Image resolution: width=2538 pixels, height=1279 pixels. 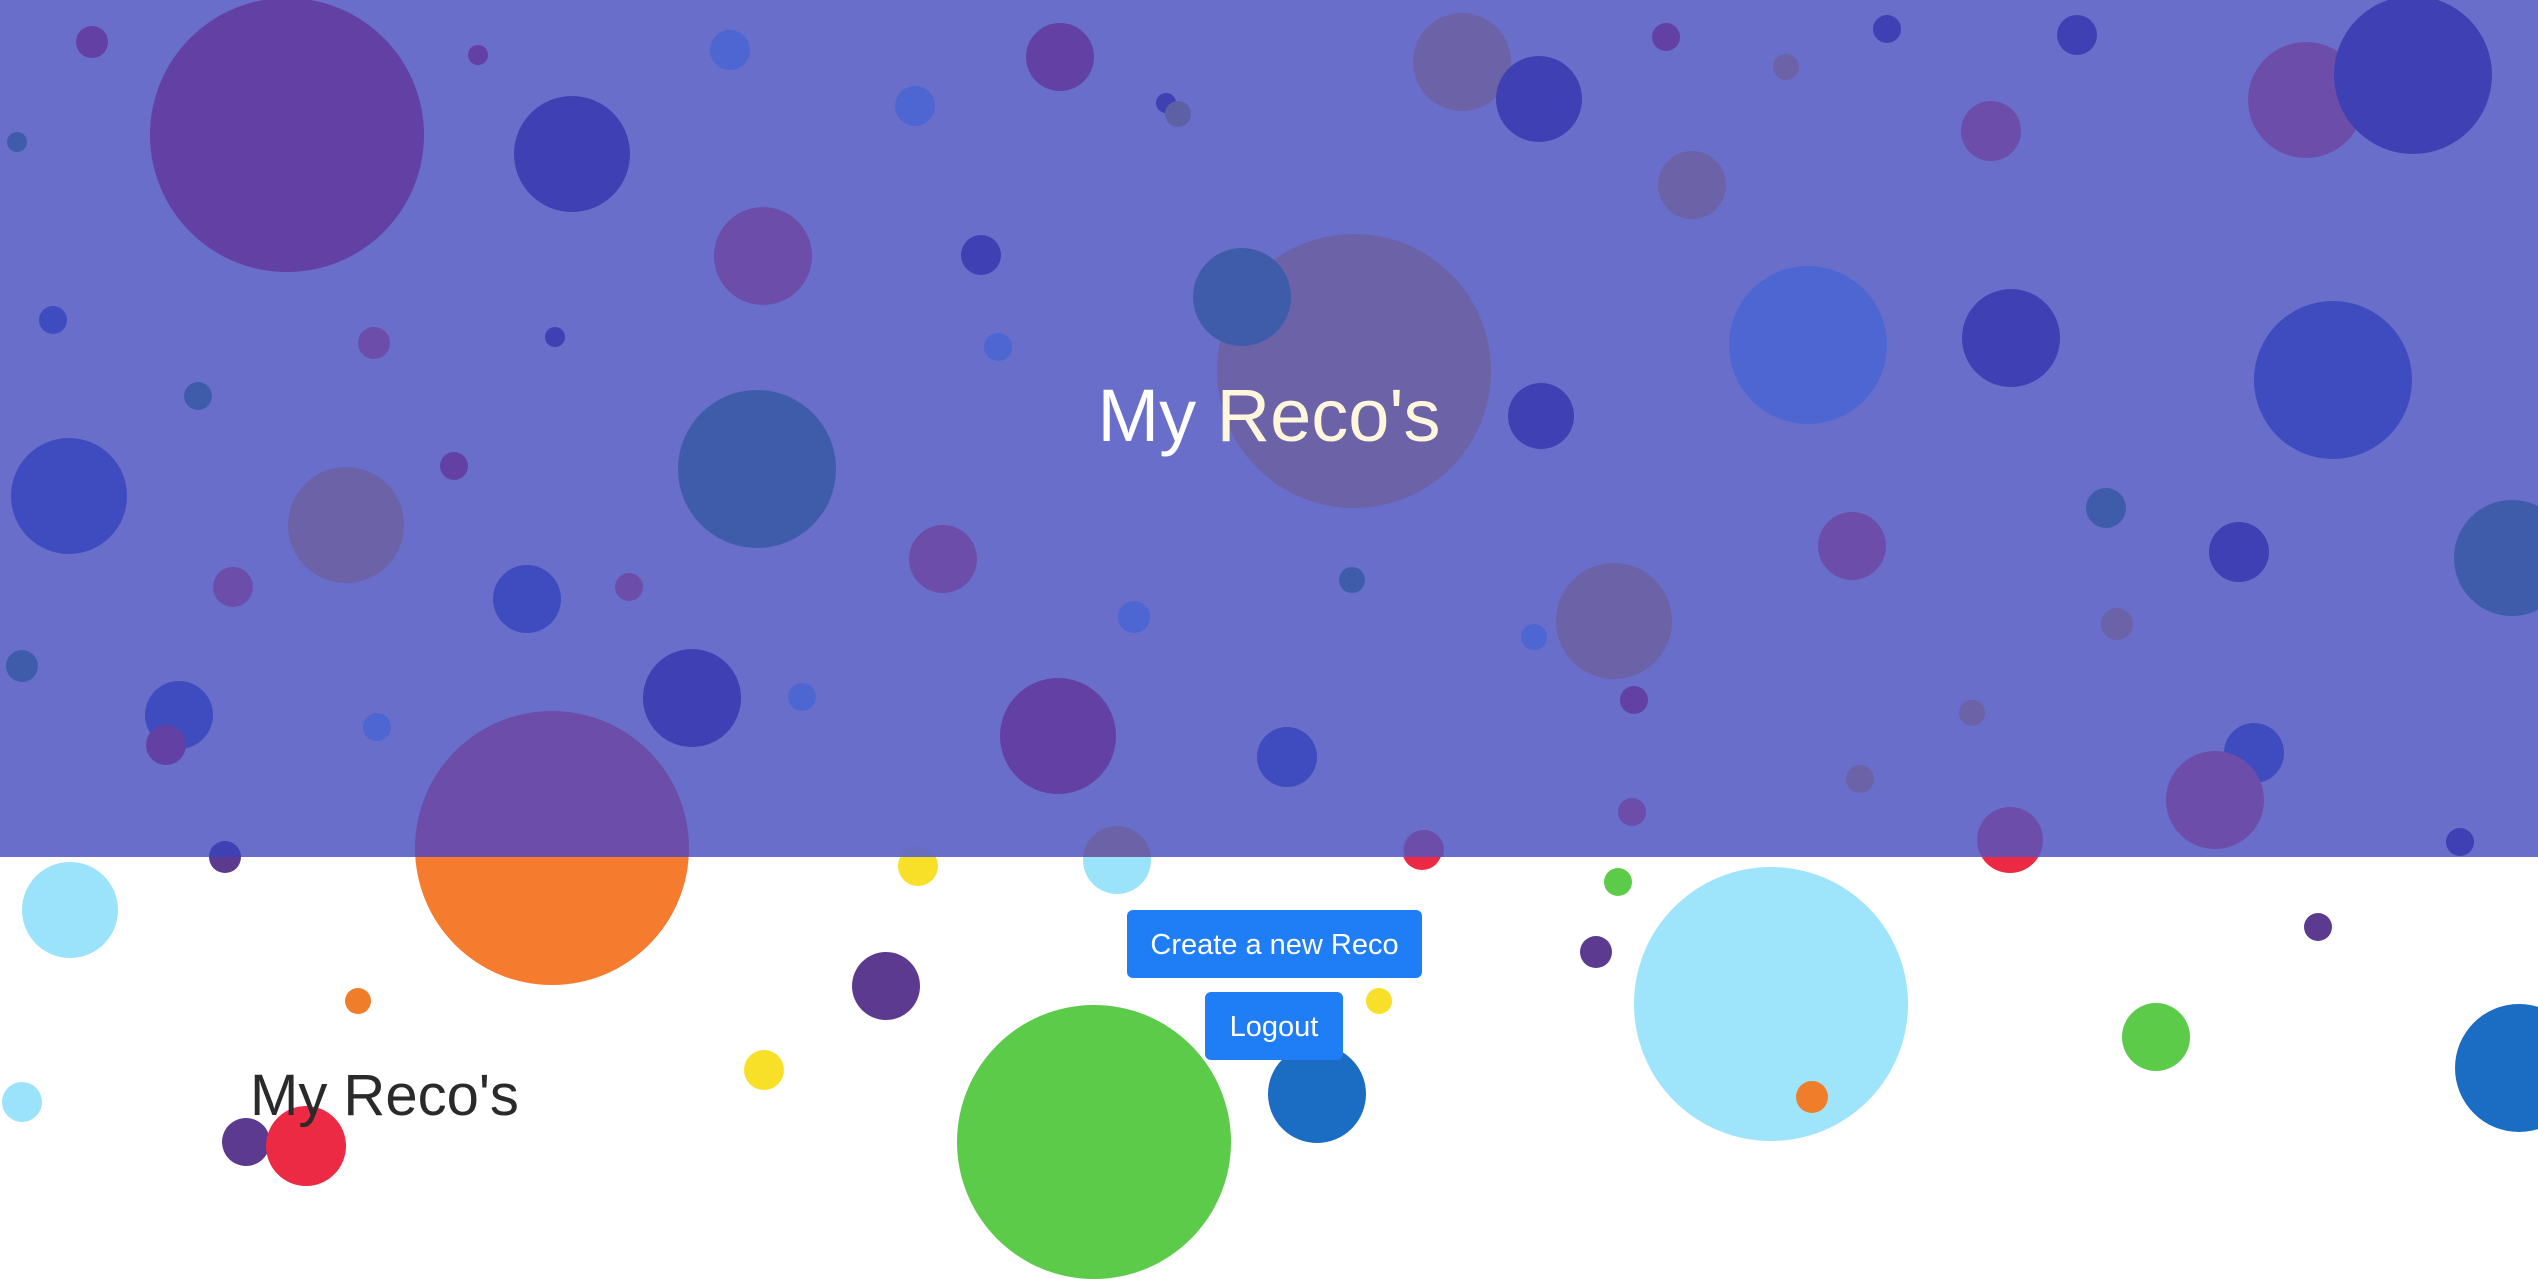 What do you see at coordinates (1328, 415) in the screenshot?
I see `hero-title-word-2: Reco's` at bounding box center [1328, 415].